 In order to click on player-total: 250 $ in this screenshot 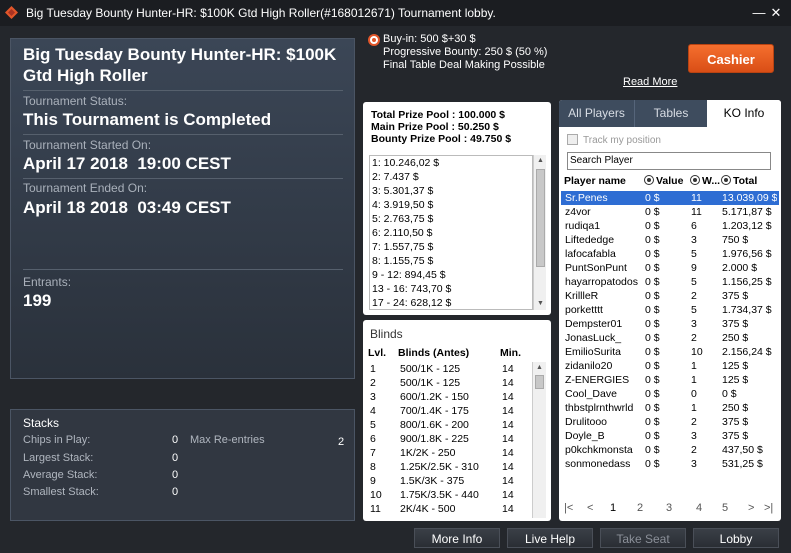, I will do `click(735, 338)`.